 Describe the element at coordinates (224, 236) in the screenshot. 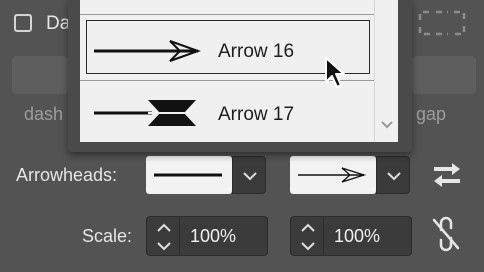

I see `scale-start-input: 100%` at that location.